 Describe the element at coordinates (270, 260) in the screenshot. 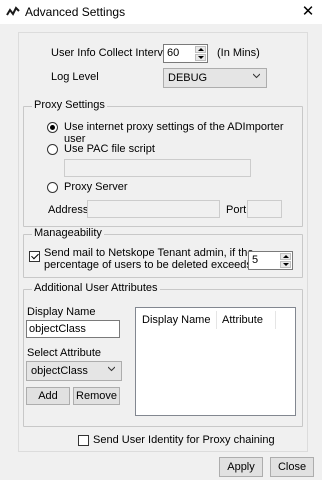

I see `percentage-stepper: 5` at that location.